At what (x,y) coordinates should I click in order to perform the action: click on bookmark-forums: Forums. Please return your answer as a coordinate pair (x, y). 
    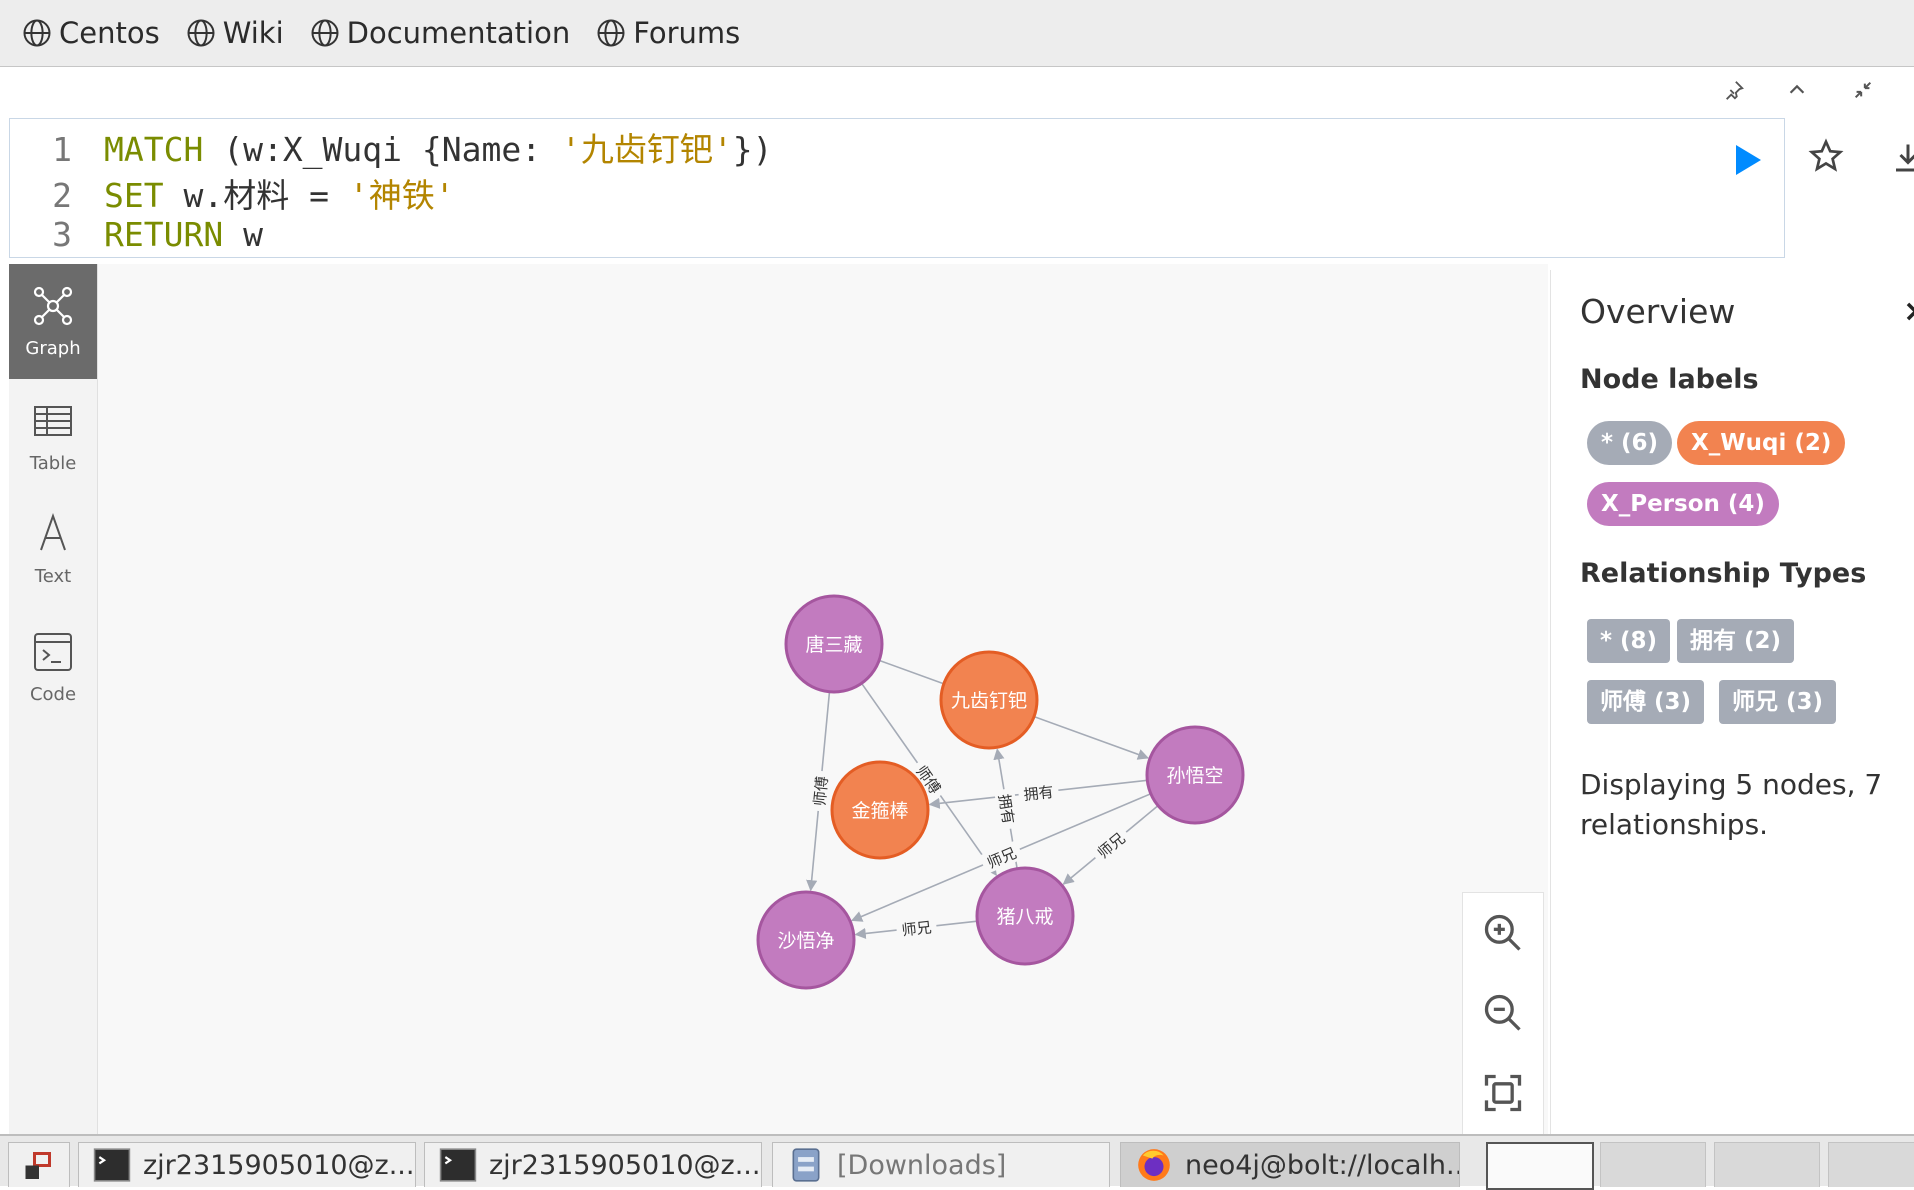
    Looking at the image, I should click on (668, 33).